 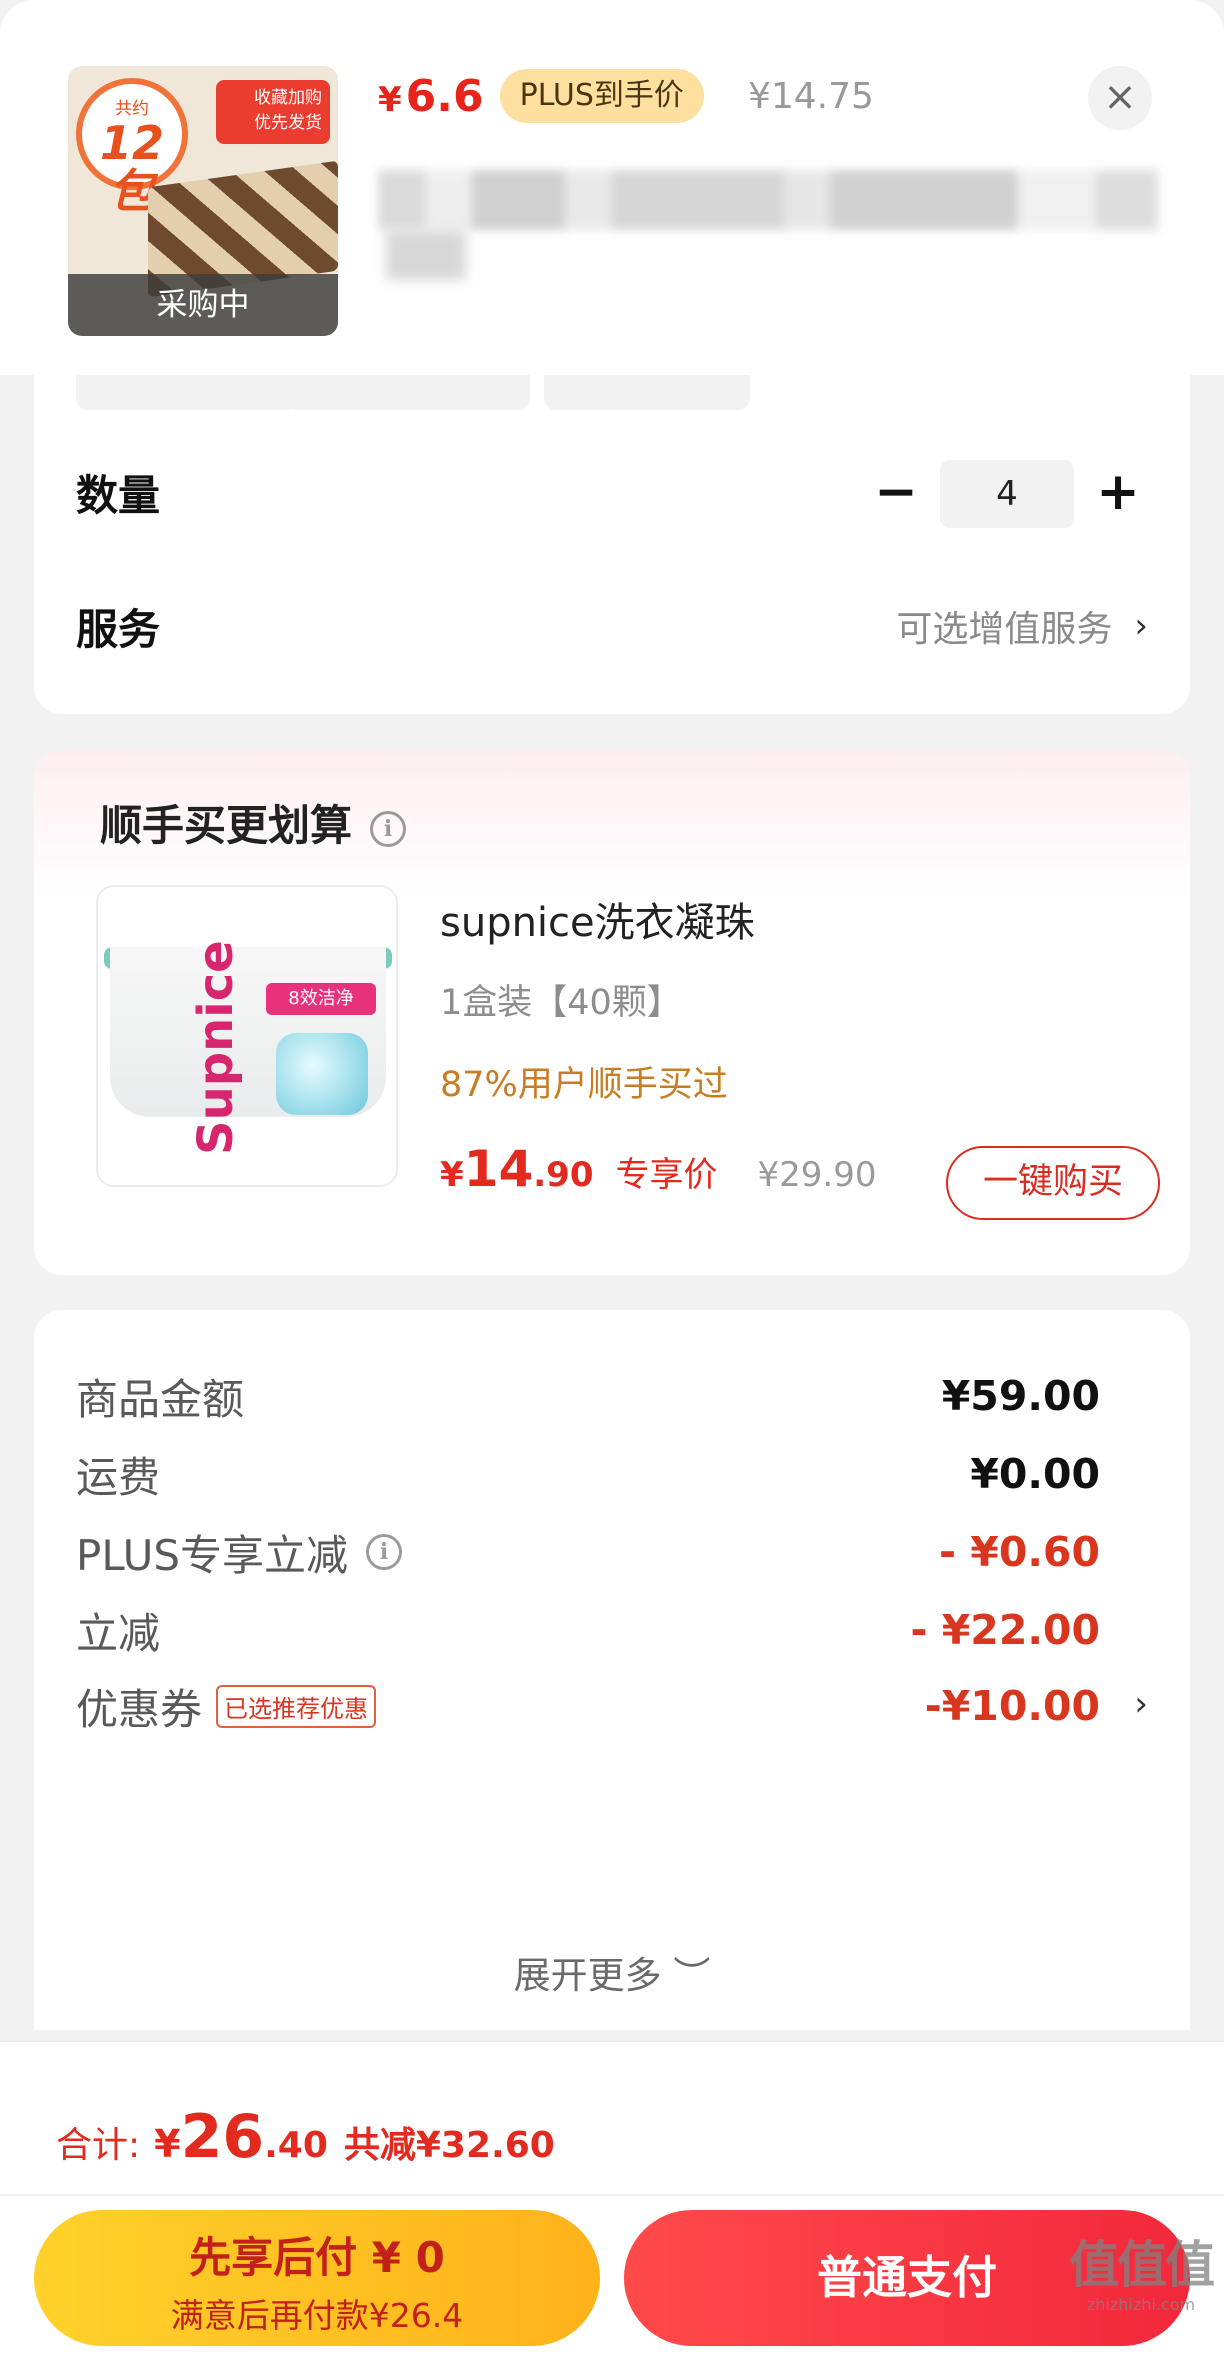 What do you see at coordinates (444, 96) in the screenshot?
I see `current-price-value: 6.6` at bounding box center [444, 96].